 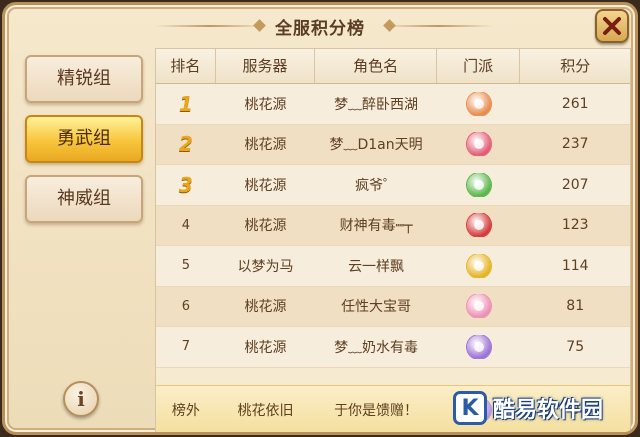 I want to click on site-watermark: K 酷易软件园, so click(x=542, y=408).